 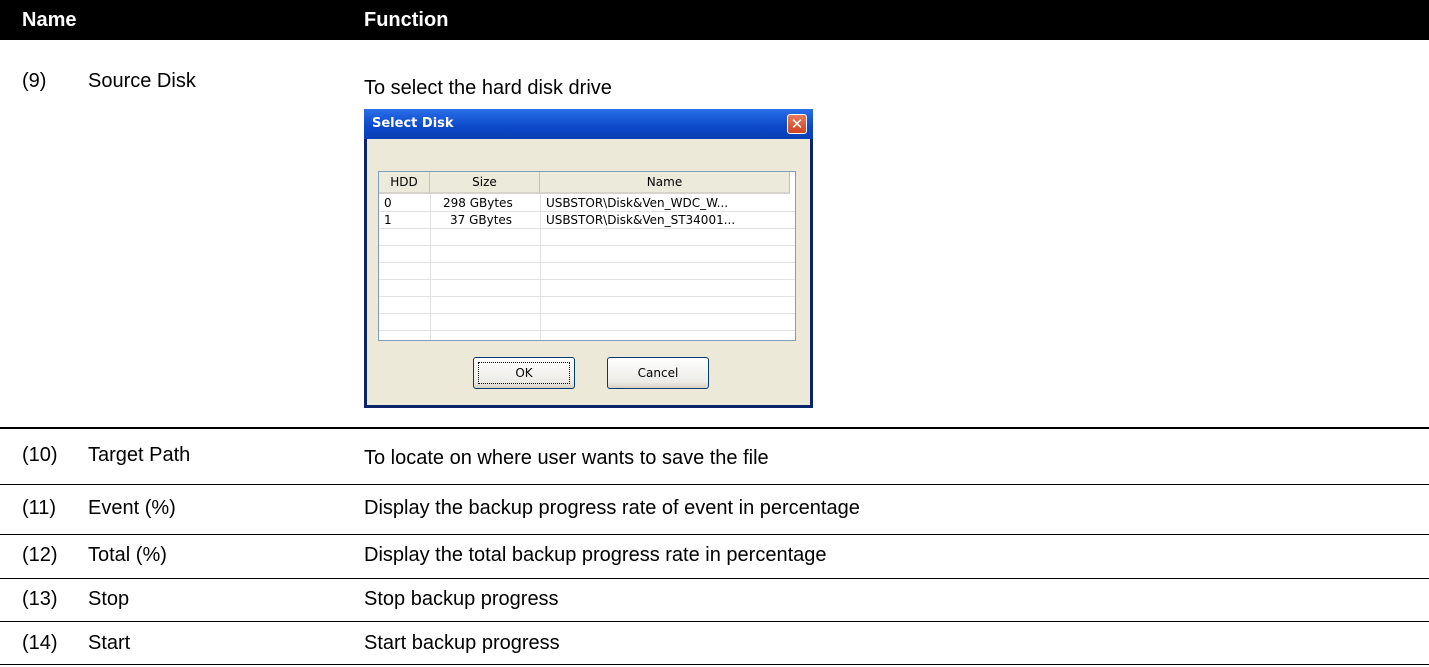 I want to click on header-function: Function, so click(x=406, y=20).